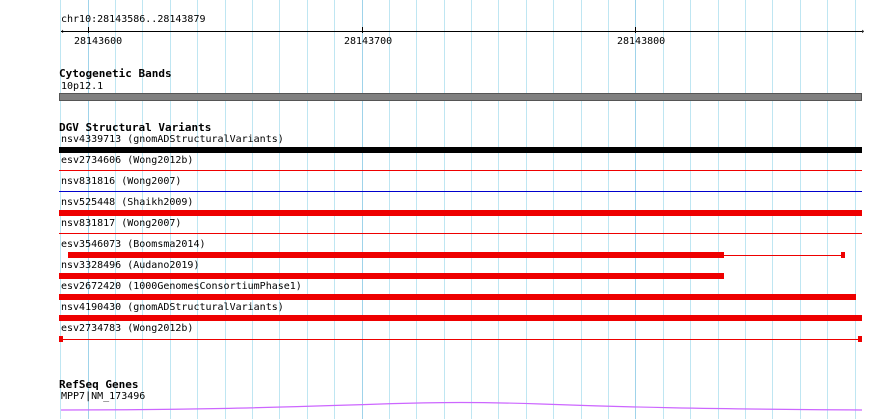 This screenshot has height=419, width=890. Describe the element at coordinates (115, 73) in the screenshot. I see `cytoband-track-title: Cytogenetic Bands` at that location.